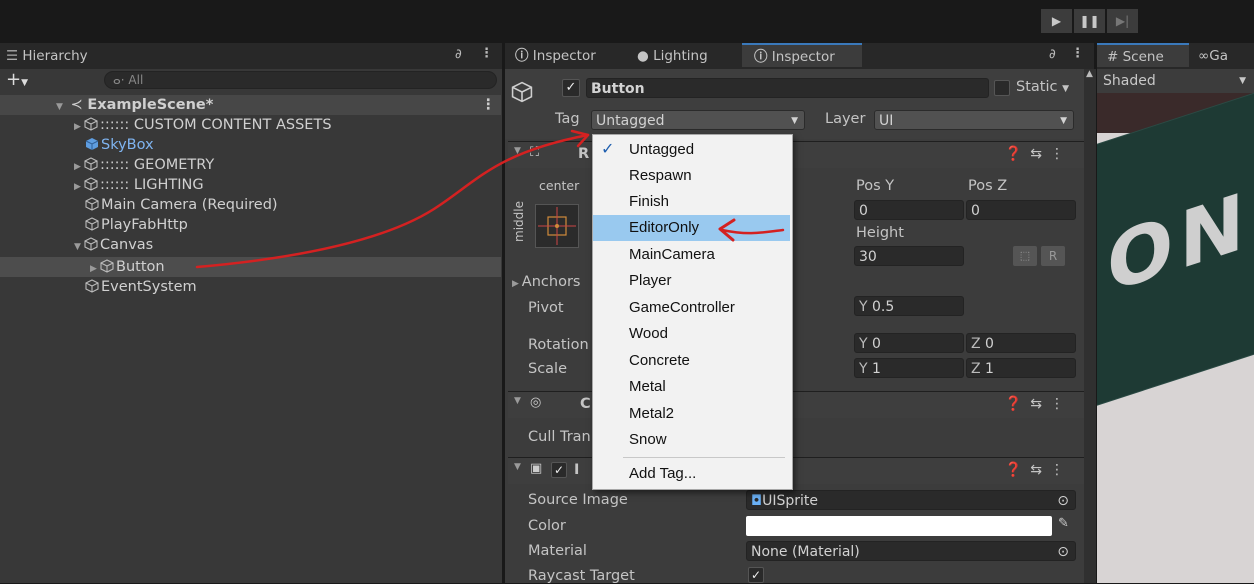 The width and height of the screenshot is (1254, 584). Describe the element at coordinates (392, 201) in the screenshot. I see `annotation-arrow-button-to-tag` at that location.